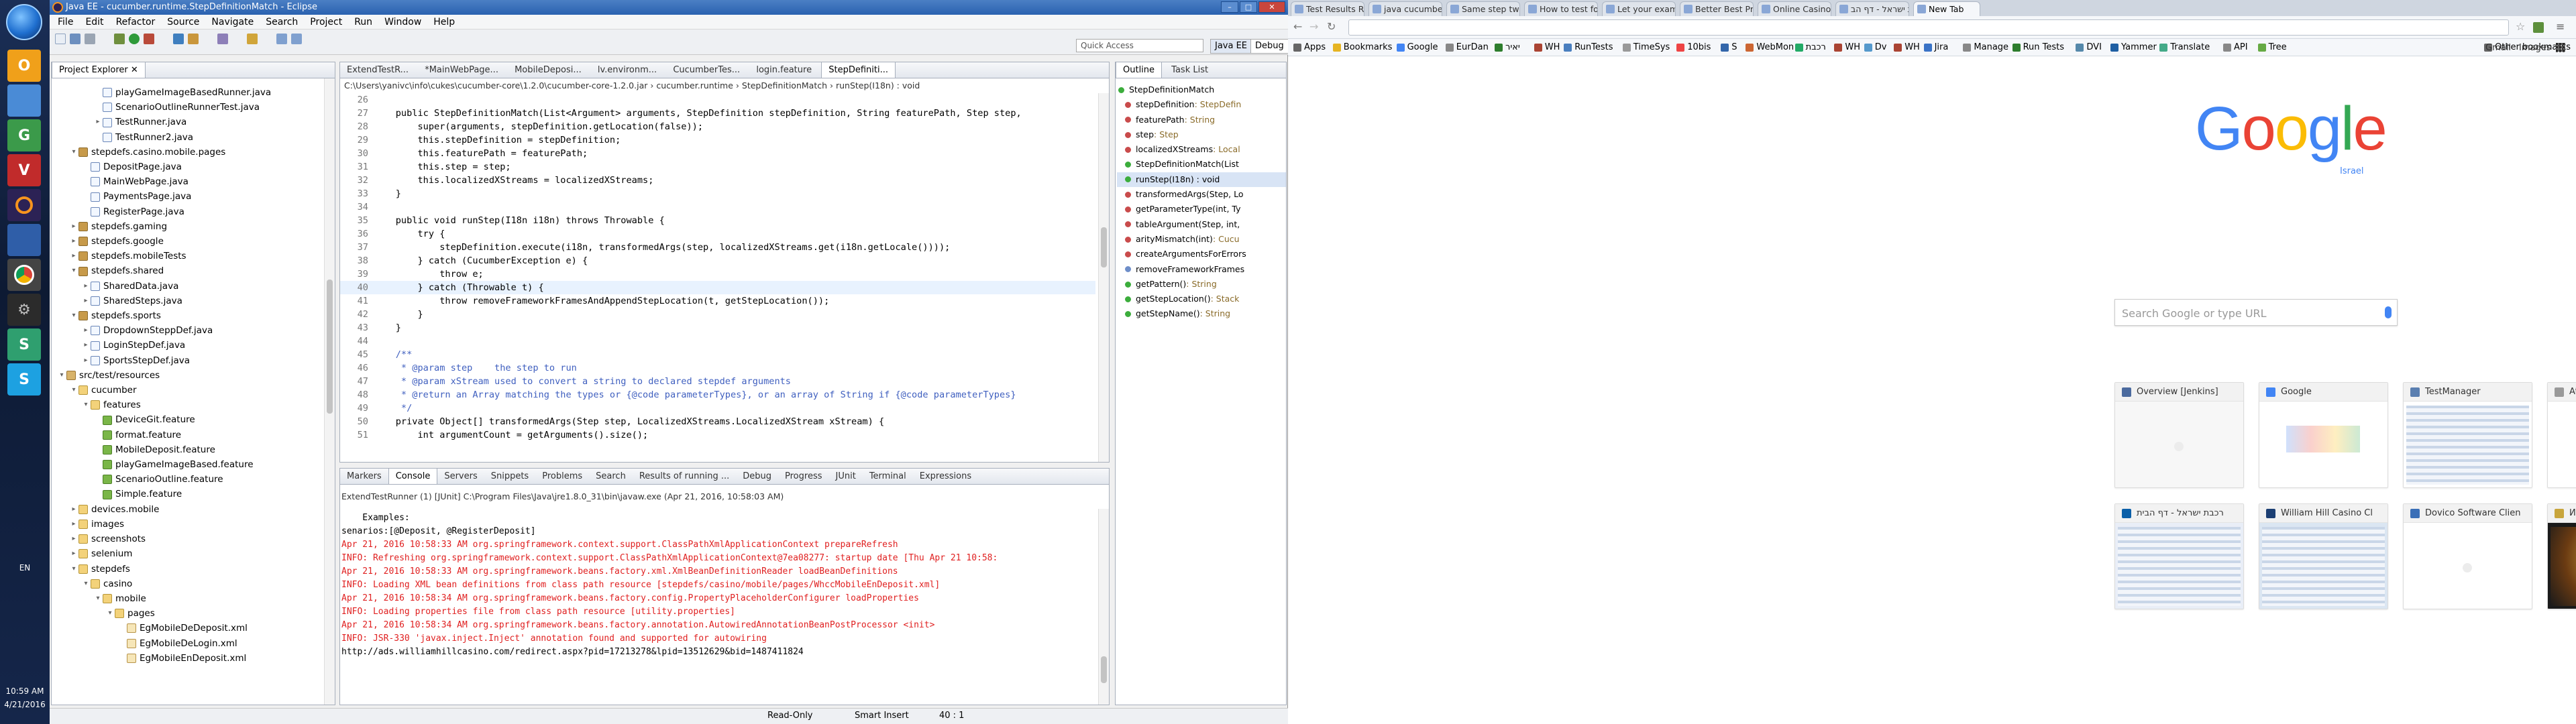 This screenshot has height=724, width=2576. What do you see at coordinates (784, 85) in the screenshot?
I see `breadcrumb-class: StepDefinitionMatch` at bounding box center [784, 85].